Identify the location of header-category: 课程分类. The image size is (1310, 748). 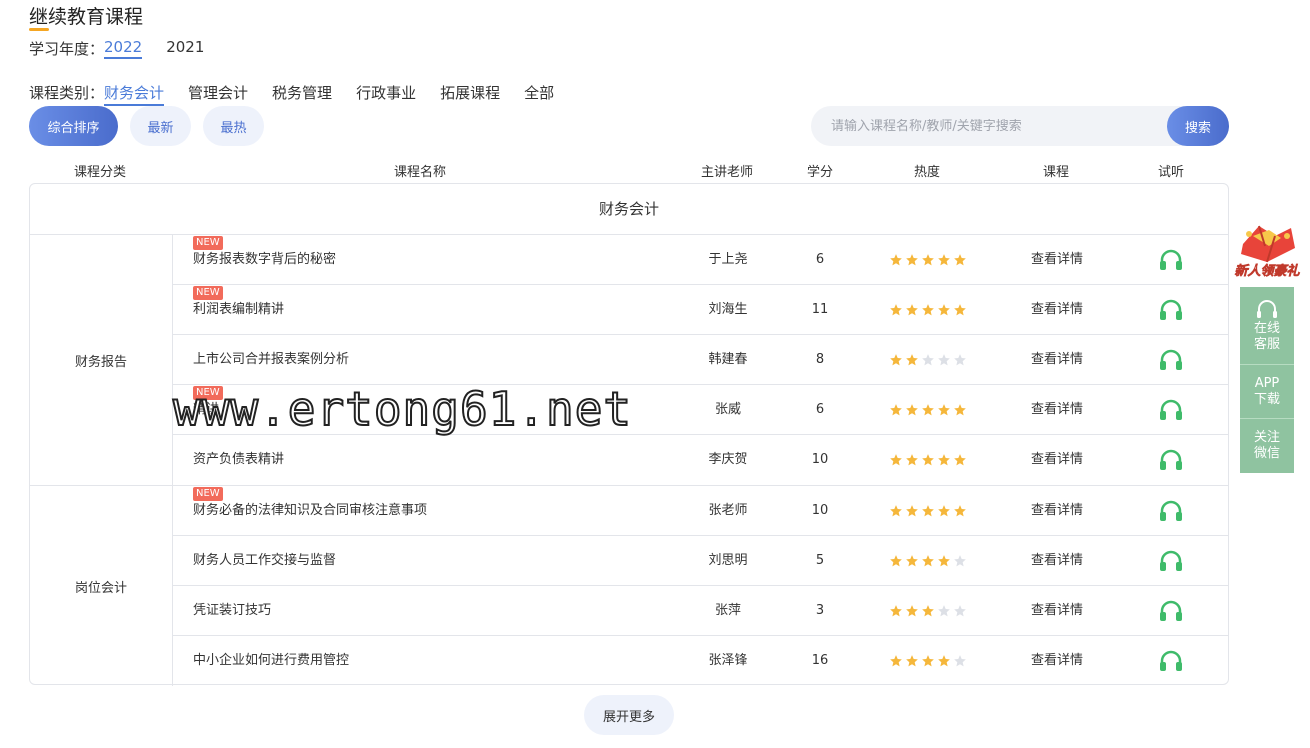
(100, 172).